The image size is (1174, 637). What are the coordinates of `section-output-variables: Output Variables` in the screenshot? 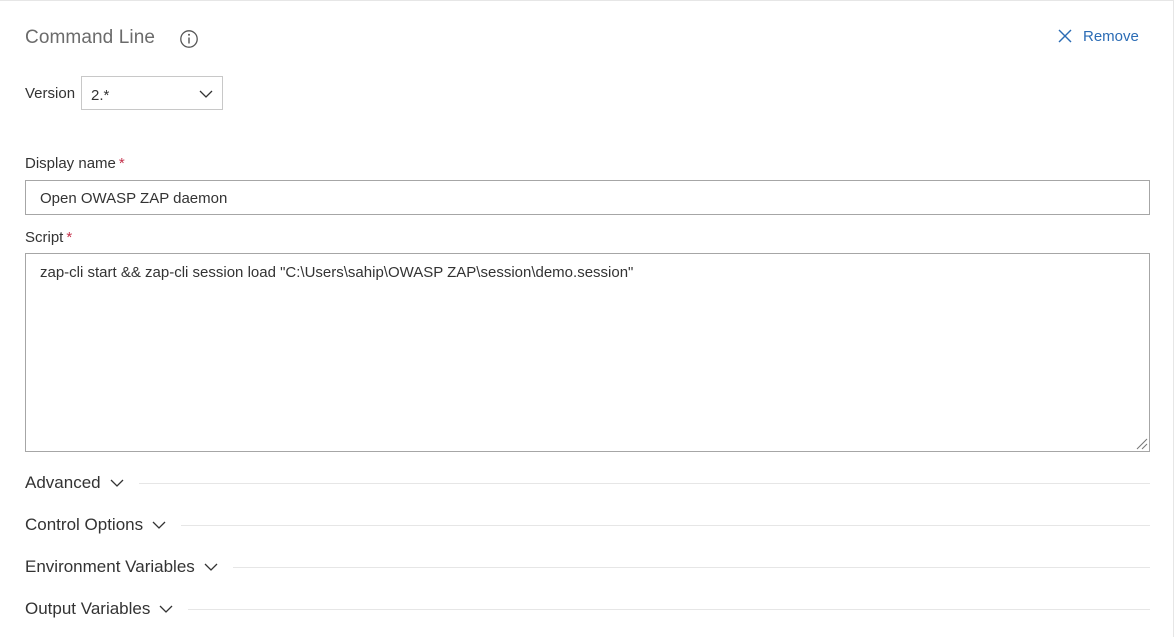 It's located at (587, 609).